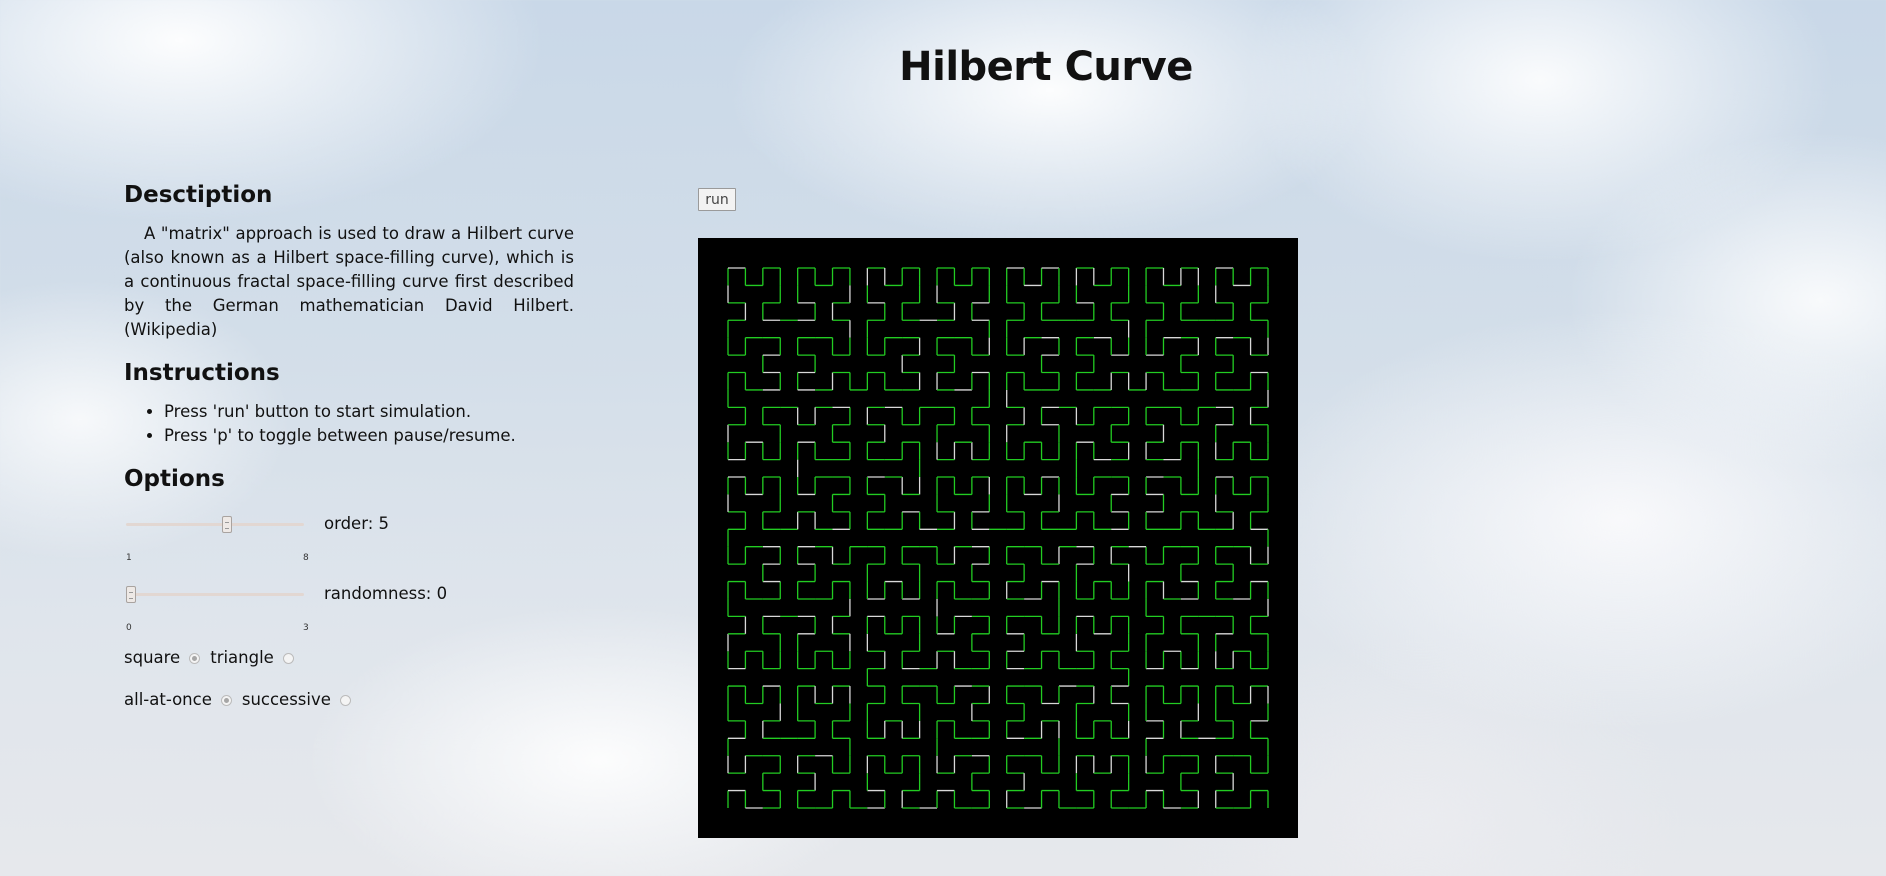 This screenshot has width=1886, height=876. I want to click on options-heading: Options, so click(174, 479).